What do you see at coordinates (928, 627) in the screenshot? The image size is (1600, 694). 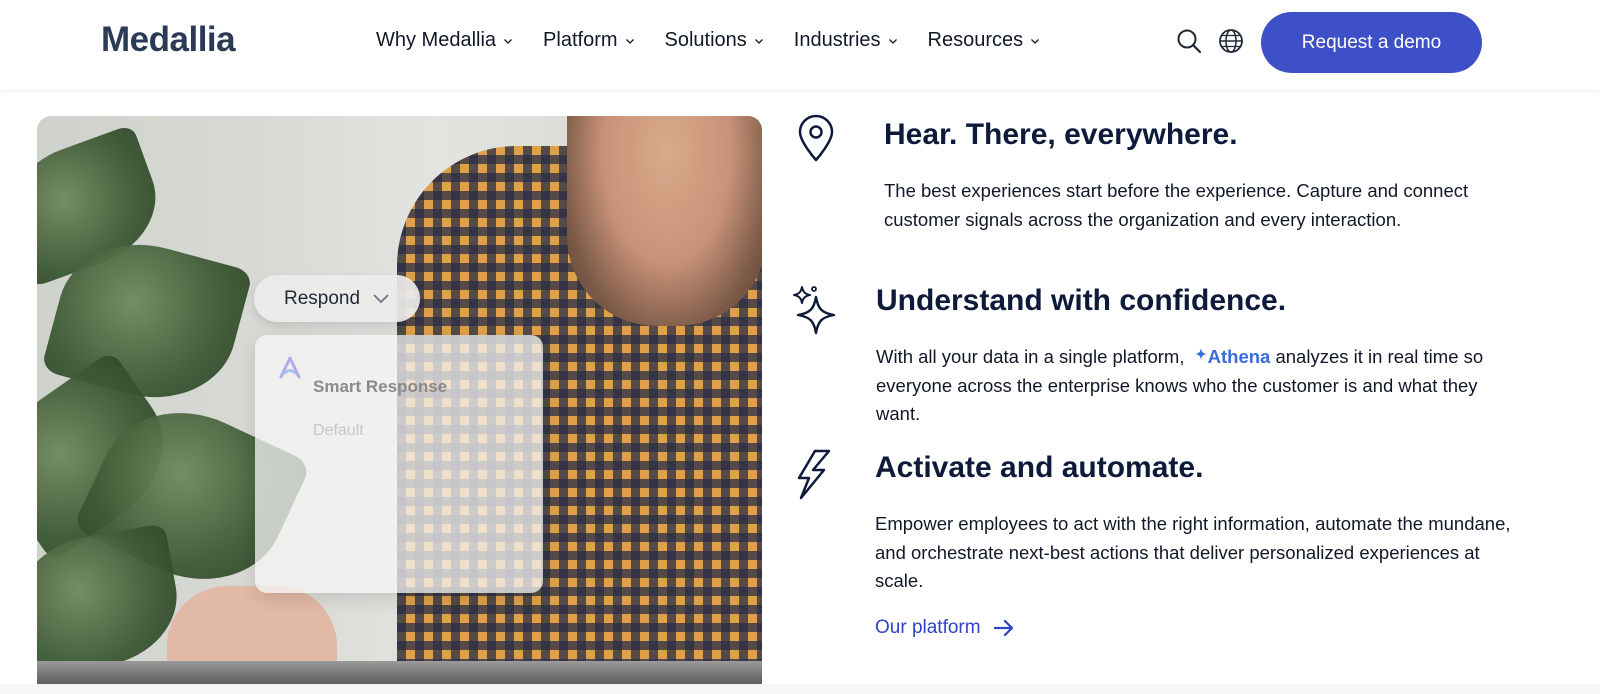 I see `link-label: Our platform` at bounding box center [928, 627].